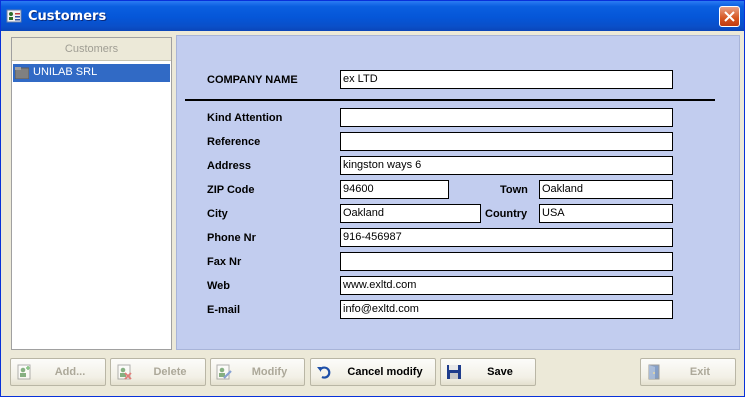  What do you see at coordinates (700, 372) in the screenshot?
I see `exit-button-label: Exit` at bounding box center [700, 372].